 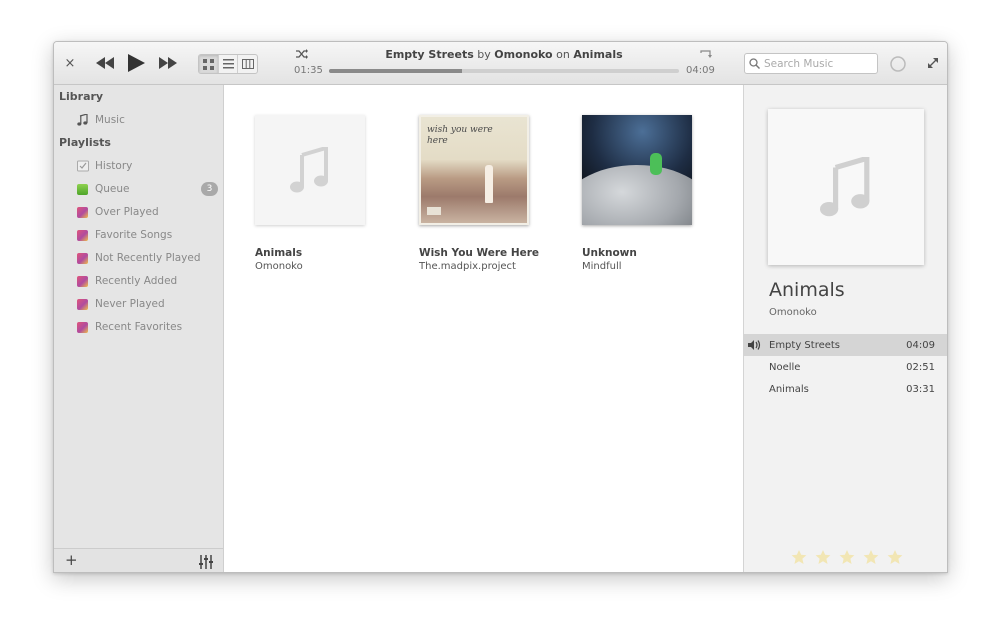 I want to click on track-duration: 04:09, so click(x=920, y=345).